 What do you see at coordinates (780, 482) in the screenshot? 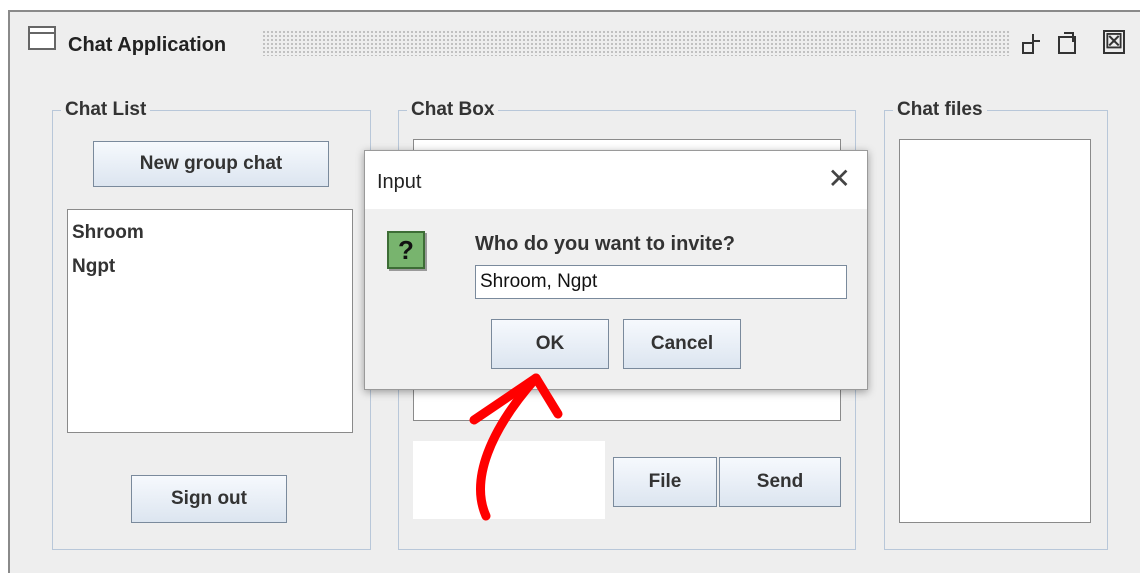
I see `send-button: Send` at bounding box center [780, 482].